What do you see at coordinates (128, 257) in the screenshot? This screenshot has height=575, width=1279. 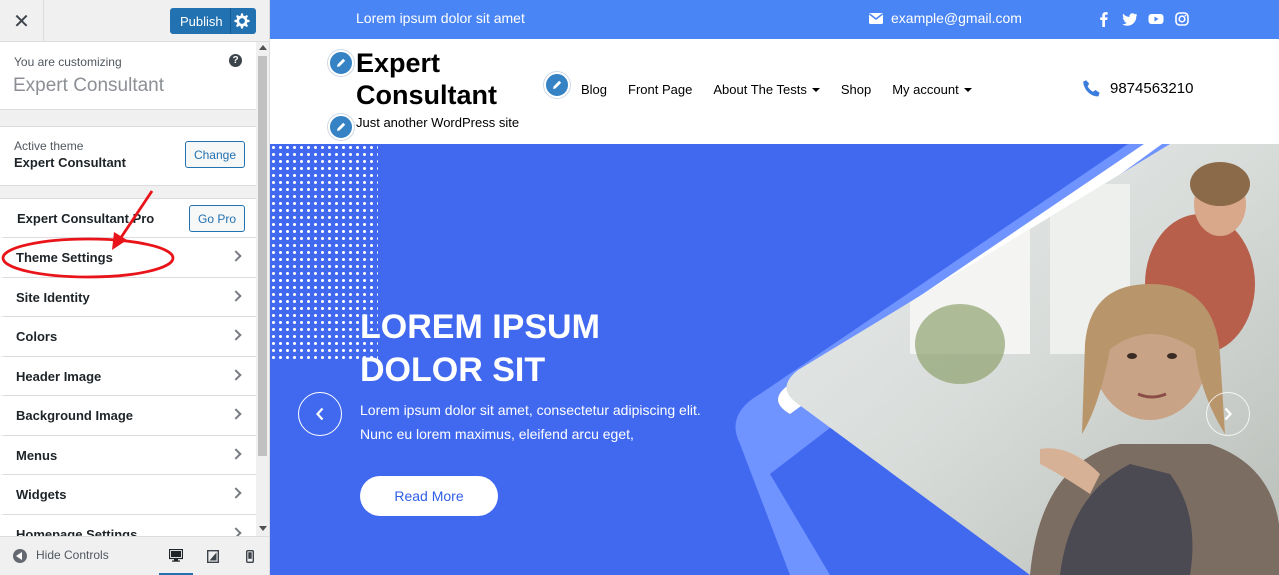 I see `section-theme-settings: Theme Settings` at bounding box center [128, 257].